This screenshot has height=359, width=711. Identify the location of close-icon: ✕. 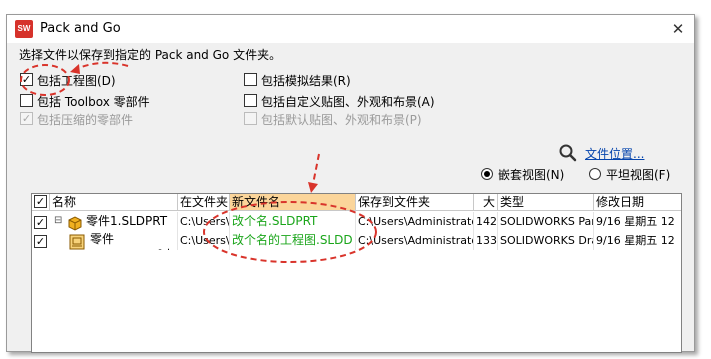
(678, 29).